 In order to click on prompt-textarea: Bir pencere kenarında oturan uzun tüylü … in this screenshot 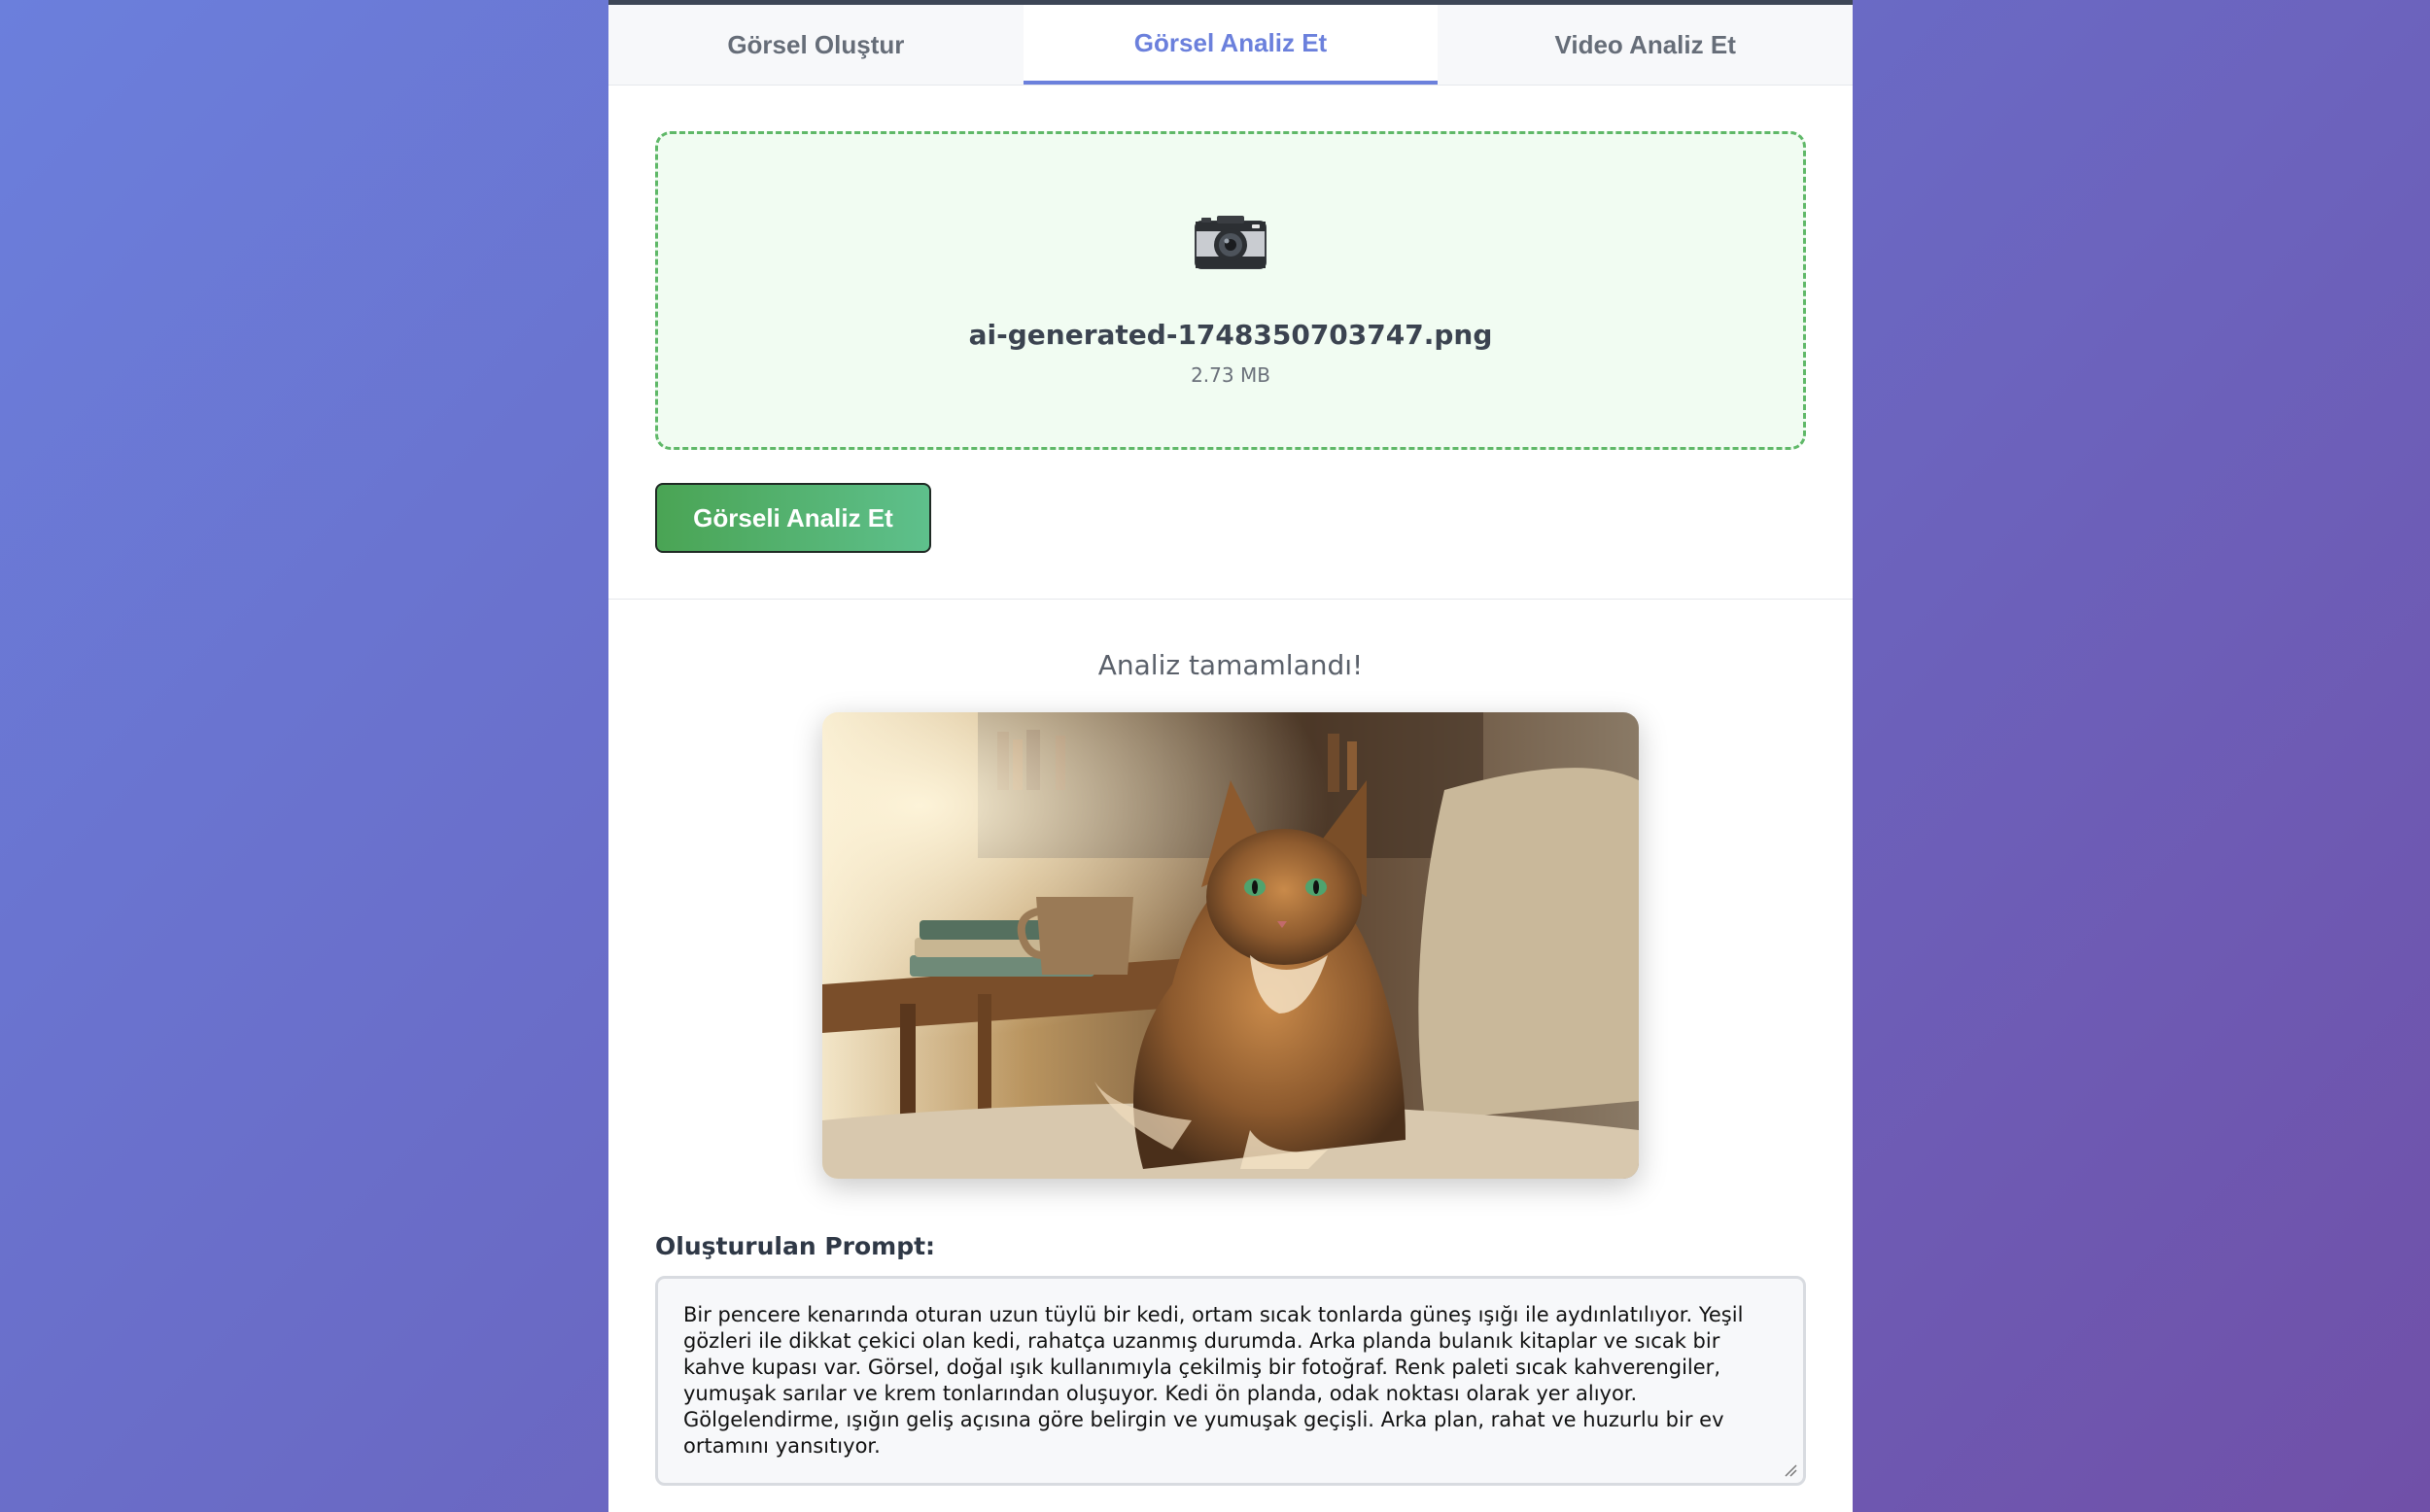, I will do `click(1230, 1381)`.